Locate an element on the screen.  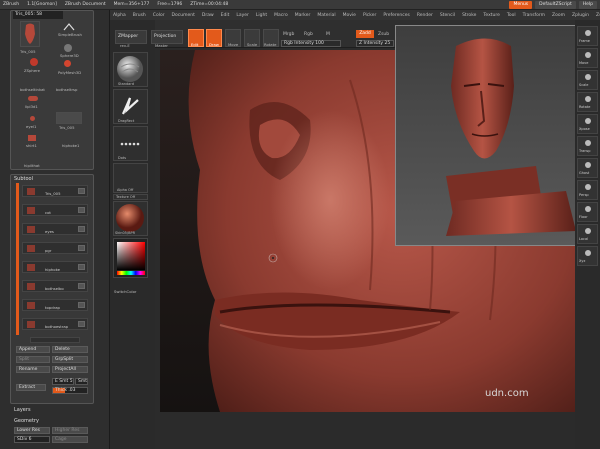
shirt-icon is located at coordinates (32, 138).